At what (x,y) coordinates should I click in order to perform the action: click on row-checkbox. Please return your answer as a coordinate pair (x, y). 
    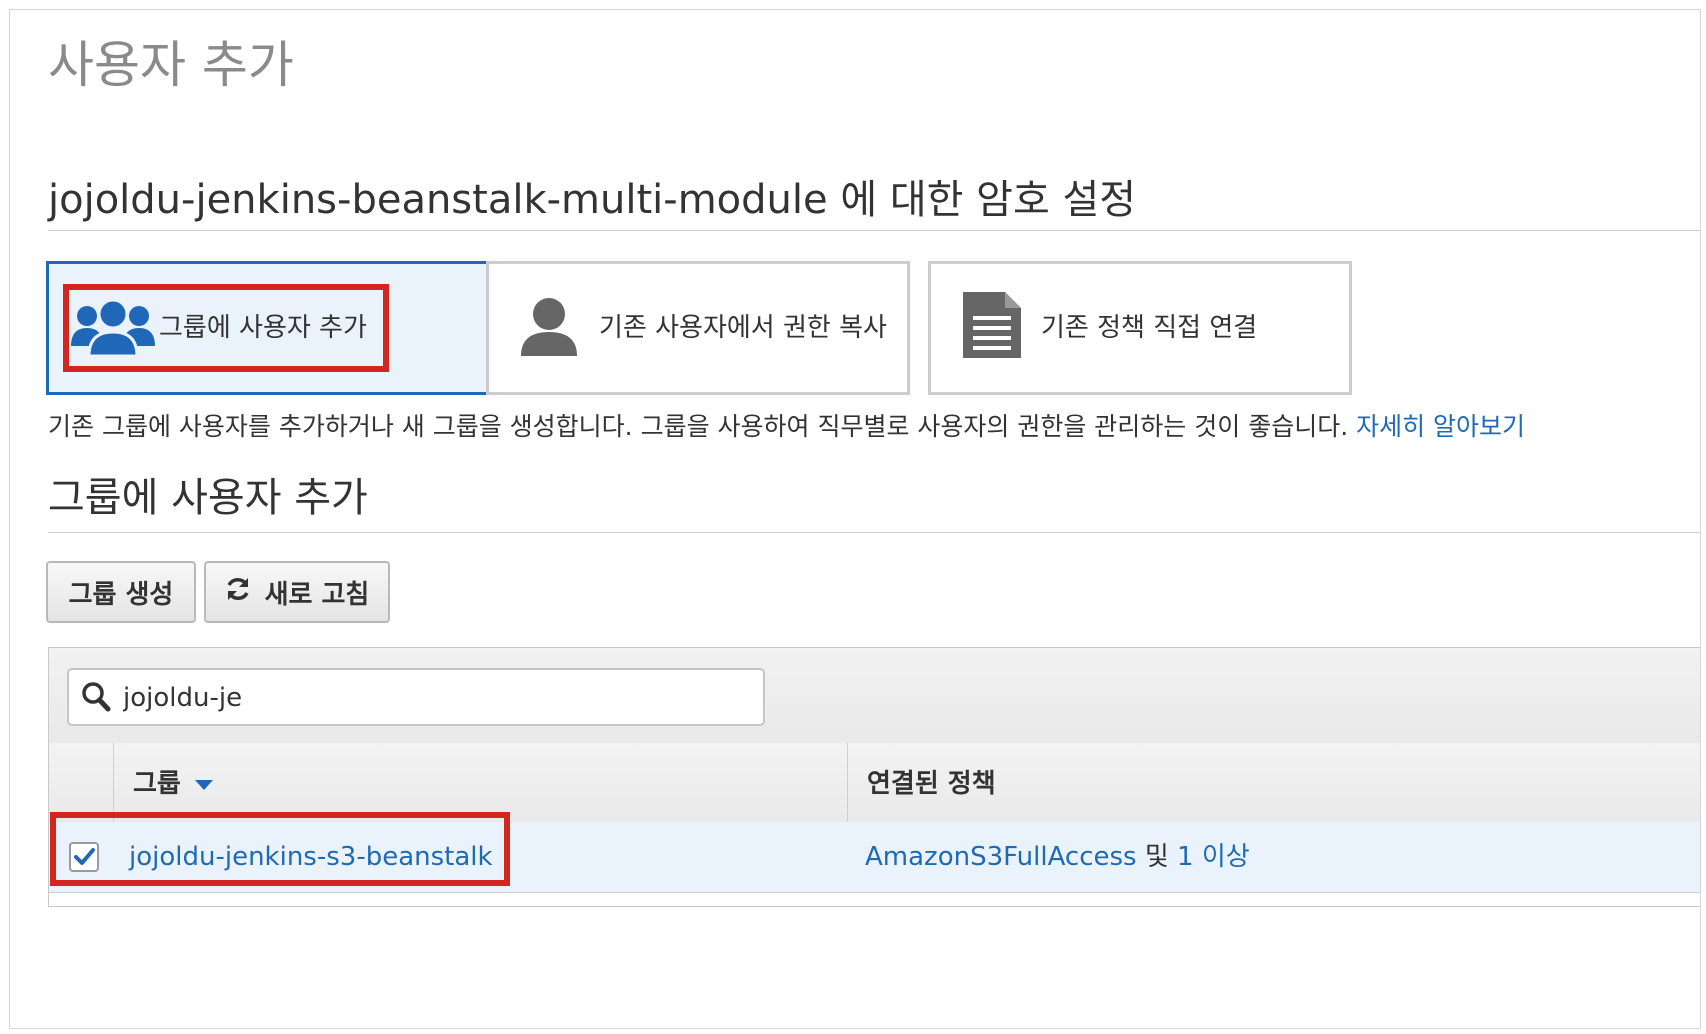
    Looking at the image, I should click on (84, 857).